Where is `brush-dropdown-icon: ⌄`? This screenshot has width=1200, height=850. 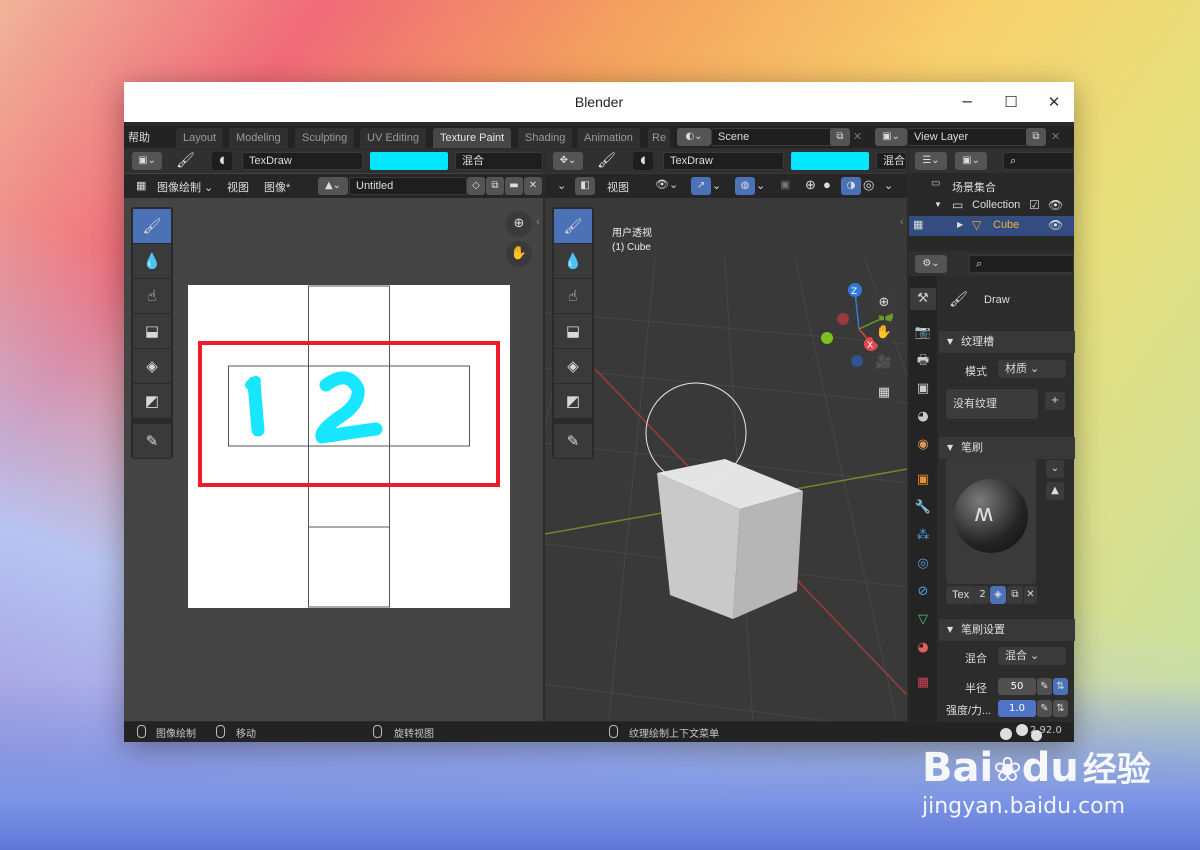
brush-dropdown-icon: ⌄ is located at coordinates (1055, 469).